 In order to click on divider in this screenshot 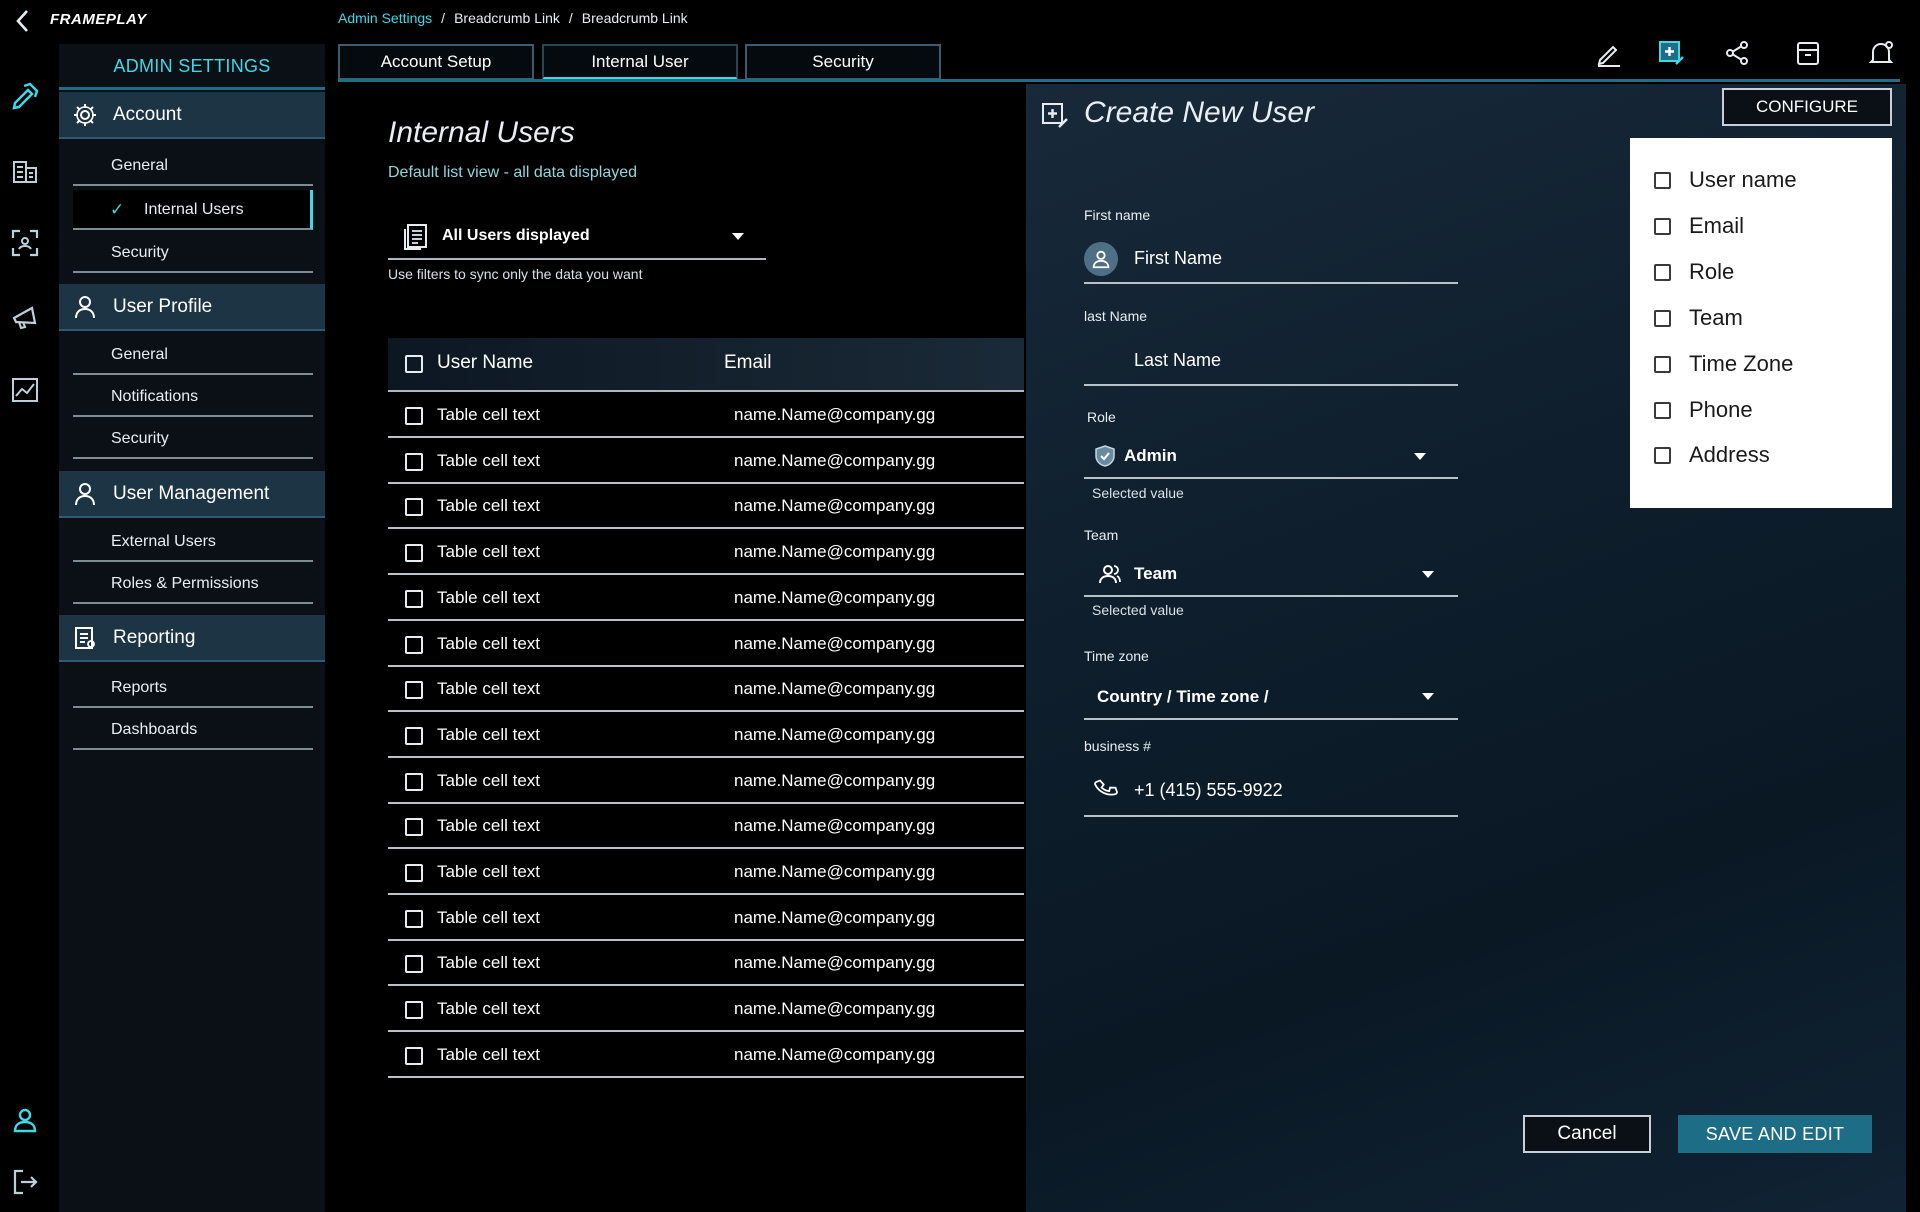, I will do `click(192, 88)`.